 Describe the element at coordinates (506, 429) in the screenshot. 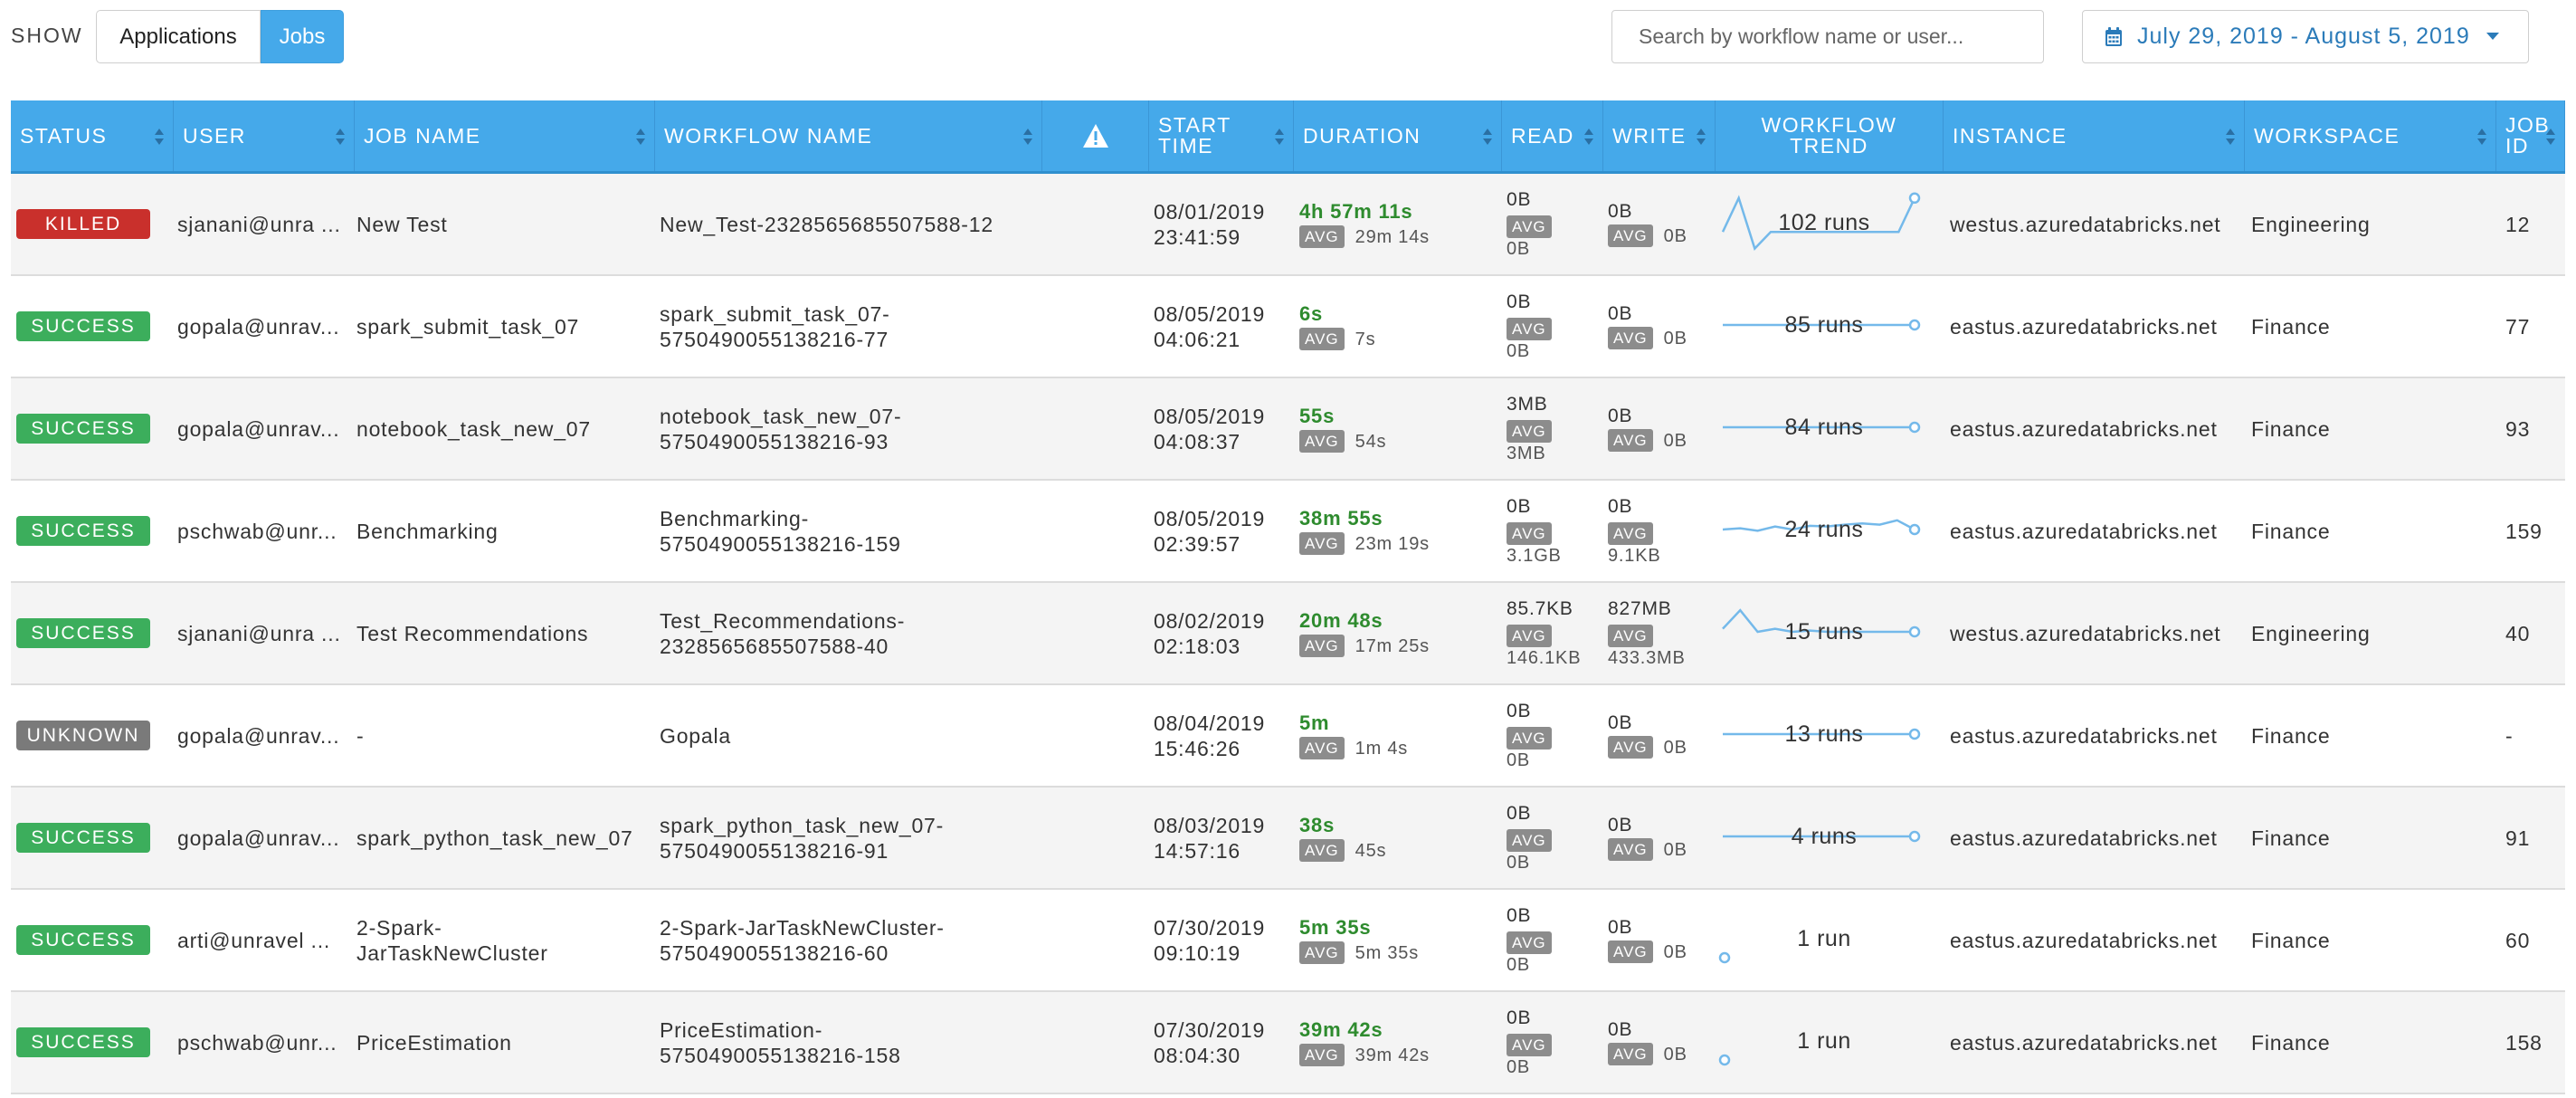

I see `job-name: notebook_task_new_07` at that location.